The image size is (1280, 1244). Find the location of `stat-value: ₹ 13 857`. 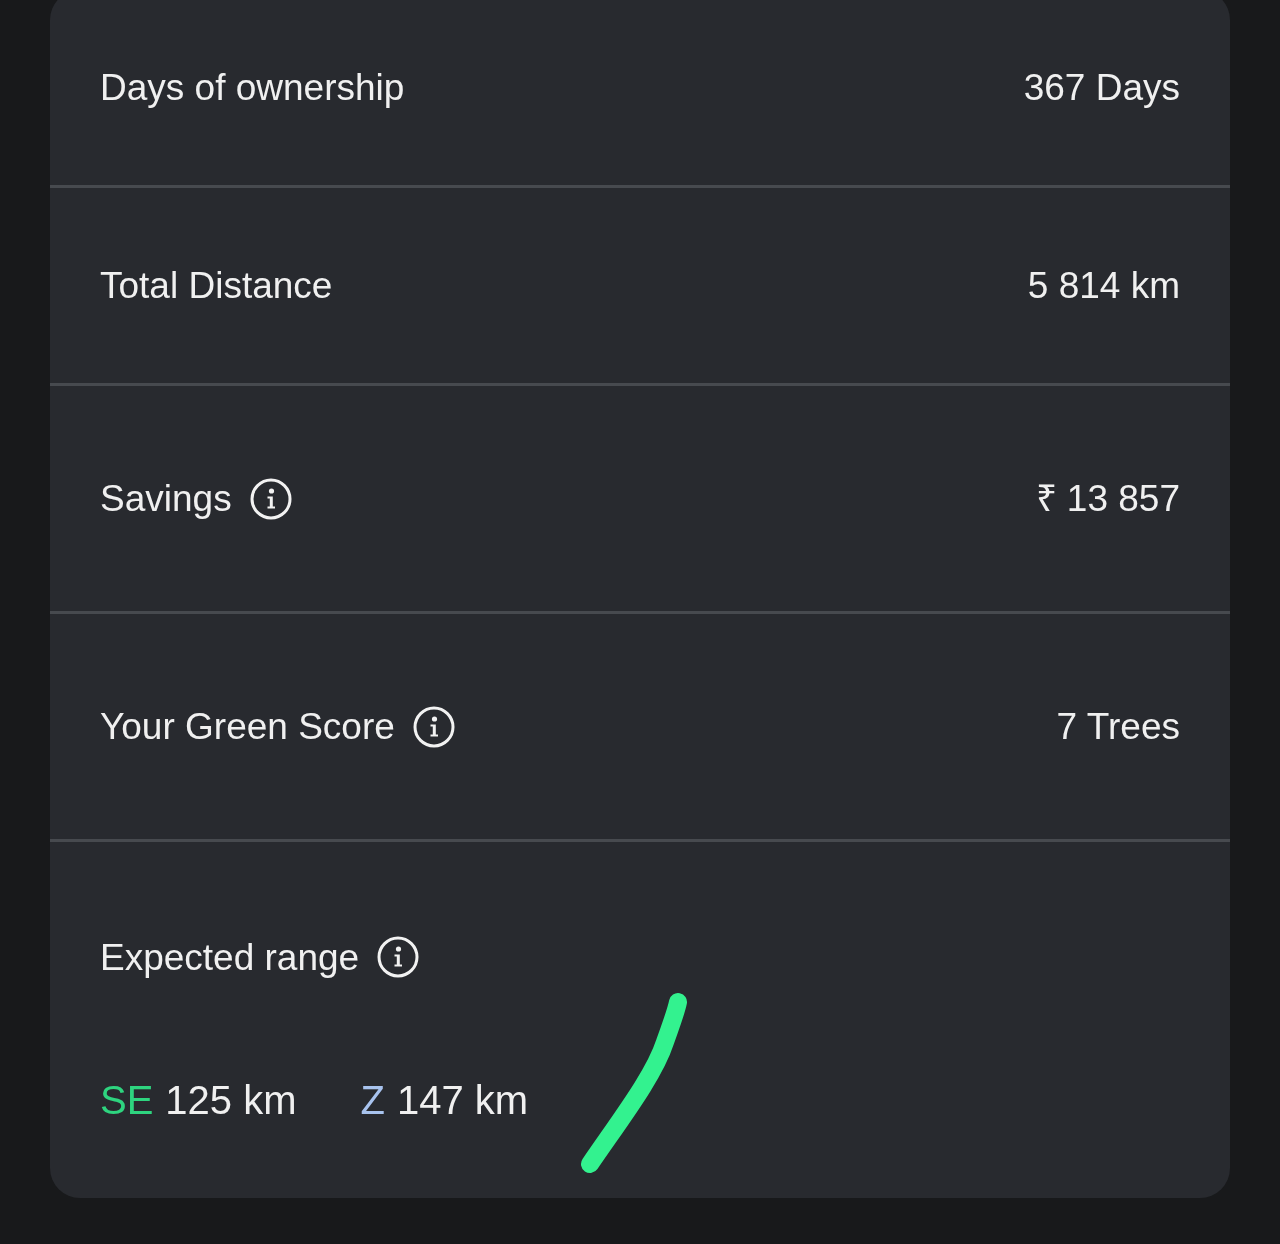

stat-value: ₹ 13 857 is located at coordinates (1107, 498).